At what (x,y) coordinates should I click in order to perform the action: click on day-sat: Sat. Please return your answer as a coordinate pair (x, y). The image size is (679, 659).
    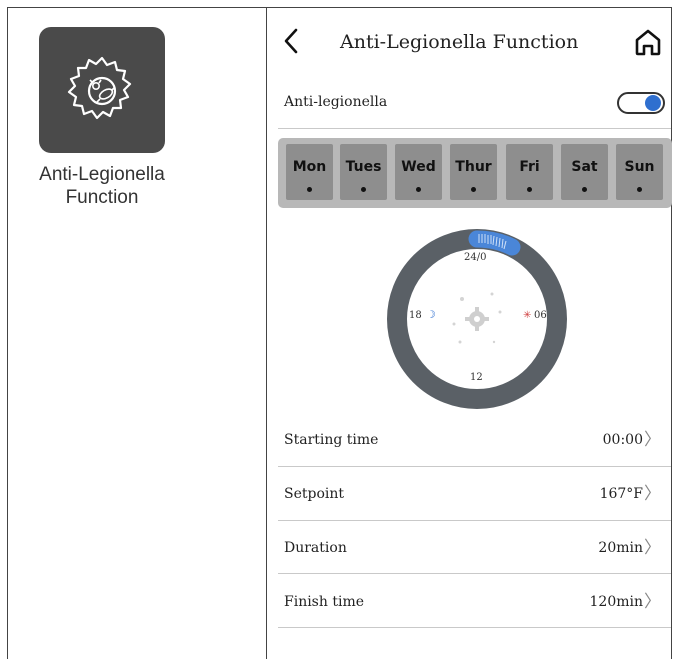
    Looking at the image, I should click on (584, 172).